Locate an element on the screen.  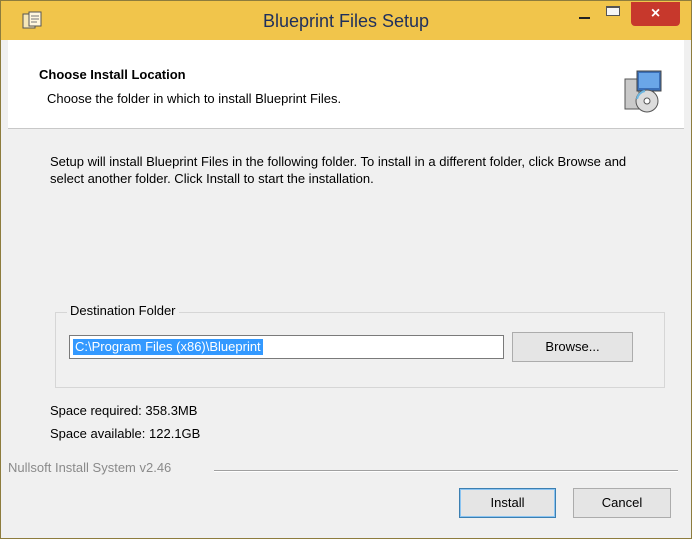
page-title: Choose Install Location is located at coordinates (112, 74).